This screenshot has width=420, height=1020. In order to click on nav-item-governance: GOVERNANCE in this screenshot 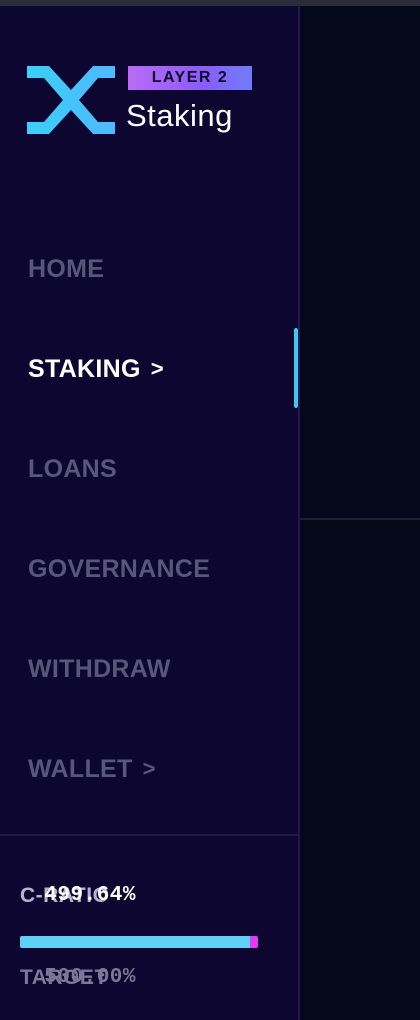, I will do `click(119, 569)`.